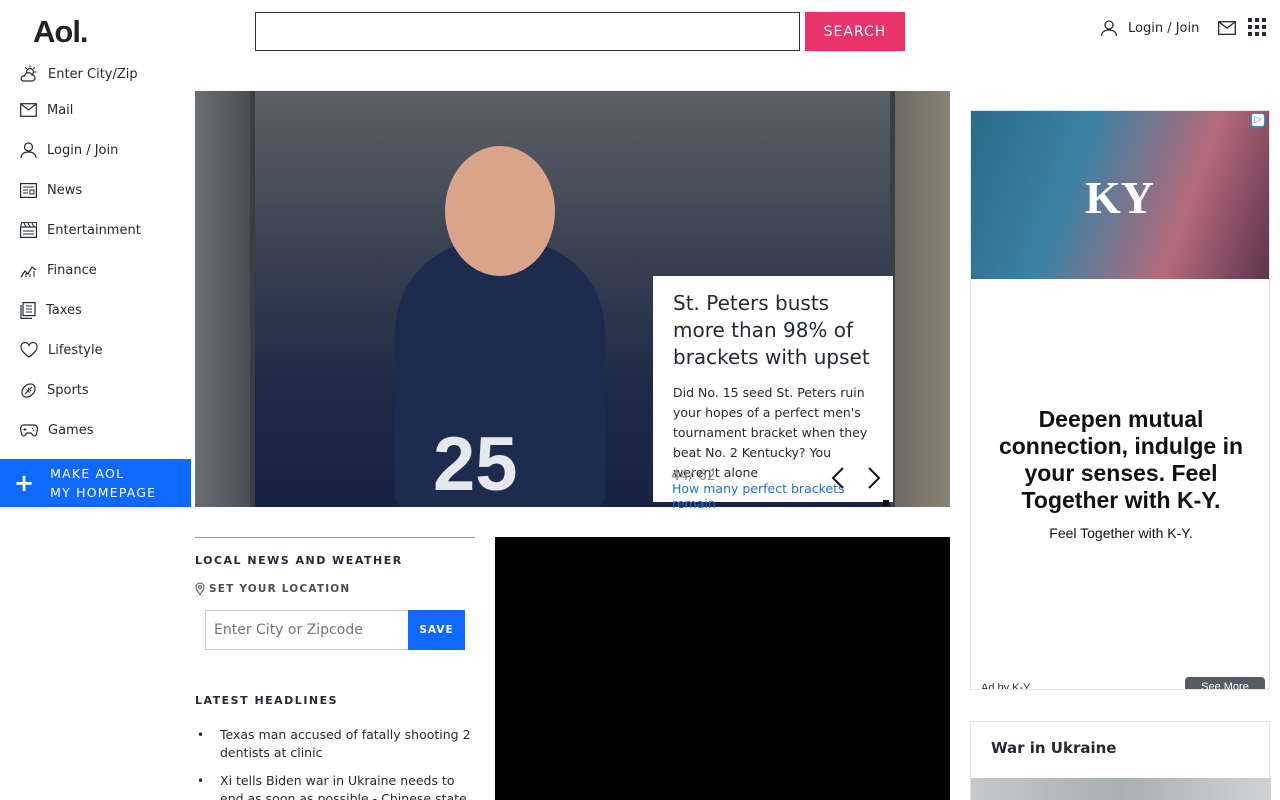  What do you see at coordinates (1164, 28) in the screenshot?
I see `header-login-label: Login / Join` at bounding box center [1164, 28].